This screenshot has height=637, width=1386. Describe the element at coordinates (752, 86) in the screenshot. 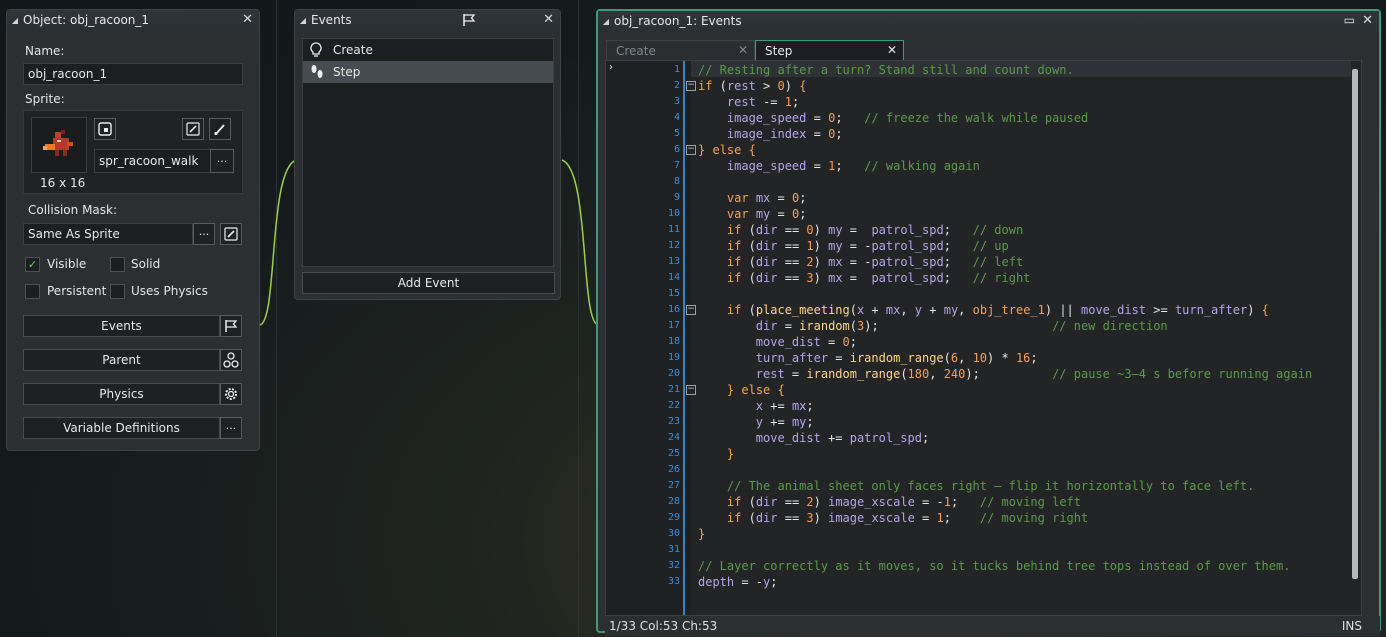

I see `code-line: if (rest > 0) {` at that location.